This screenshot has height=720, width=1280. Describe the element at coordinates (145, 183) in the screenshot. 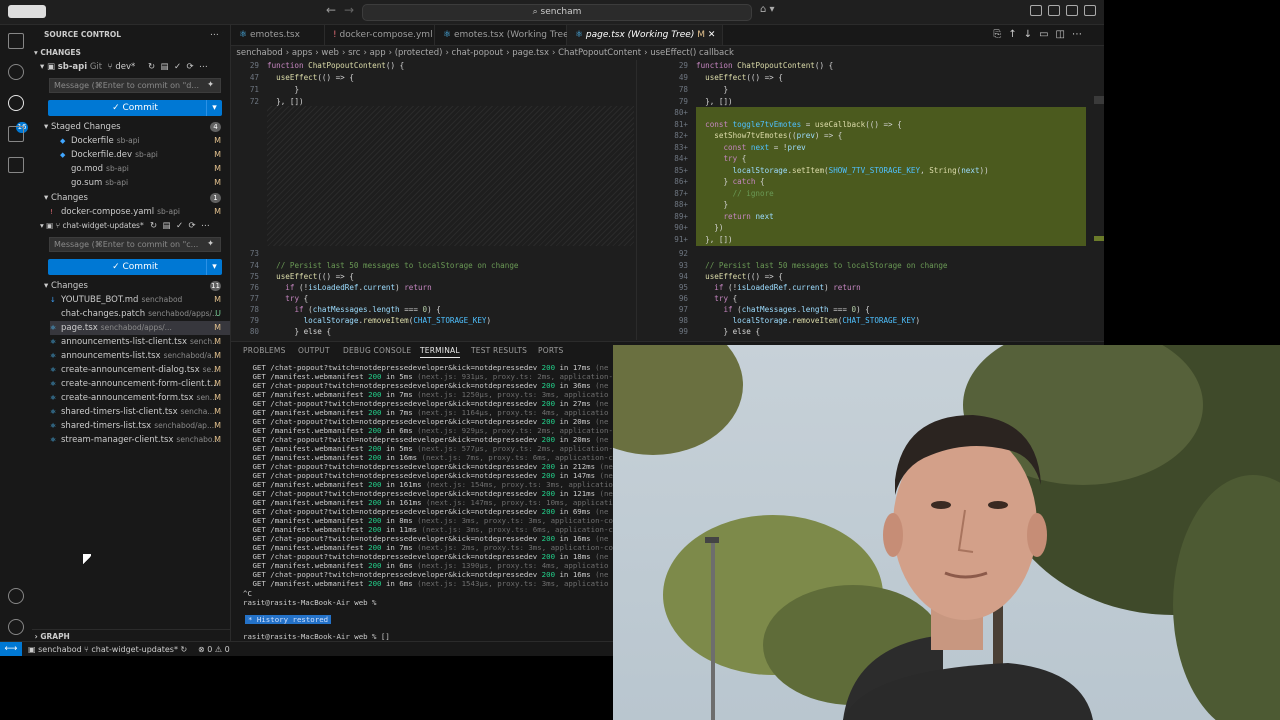

I see `list-item: go.sum sb-api M` at that location.